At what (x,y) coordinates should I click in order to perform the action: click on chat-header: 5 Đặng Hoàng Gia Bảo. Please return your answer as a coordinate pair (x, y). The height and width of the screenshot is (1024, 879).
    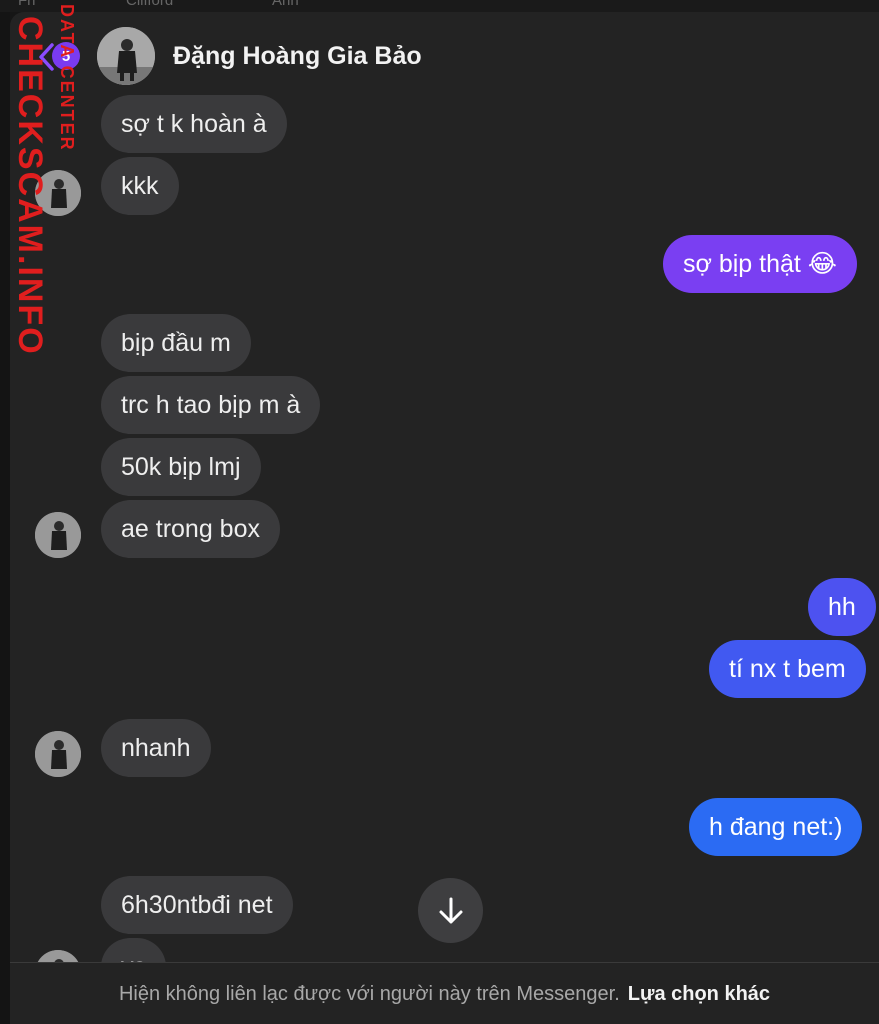
    Looking at the image, I should click on (444, 57).